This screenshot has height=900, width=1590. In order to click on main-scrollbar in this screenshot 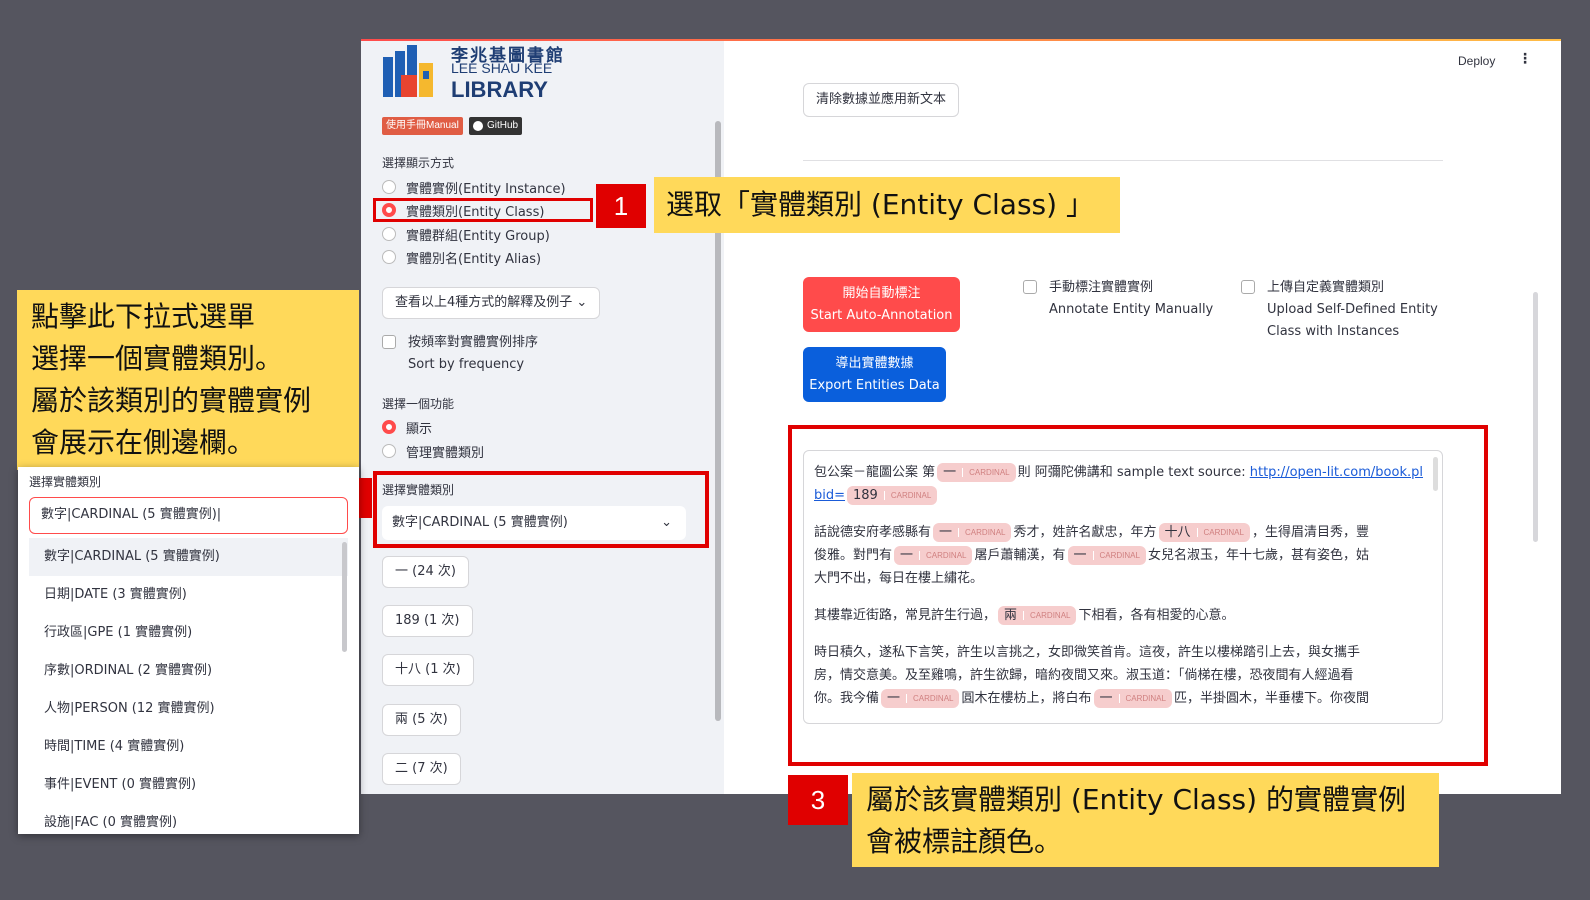, I will do `click(1535, 417)`.